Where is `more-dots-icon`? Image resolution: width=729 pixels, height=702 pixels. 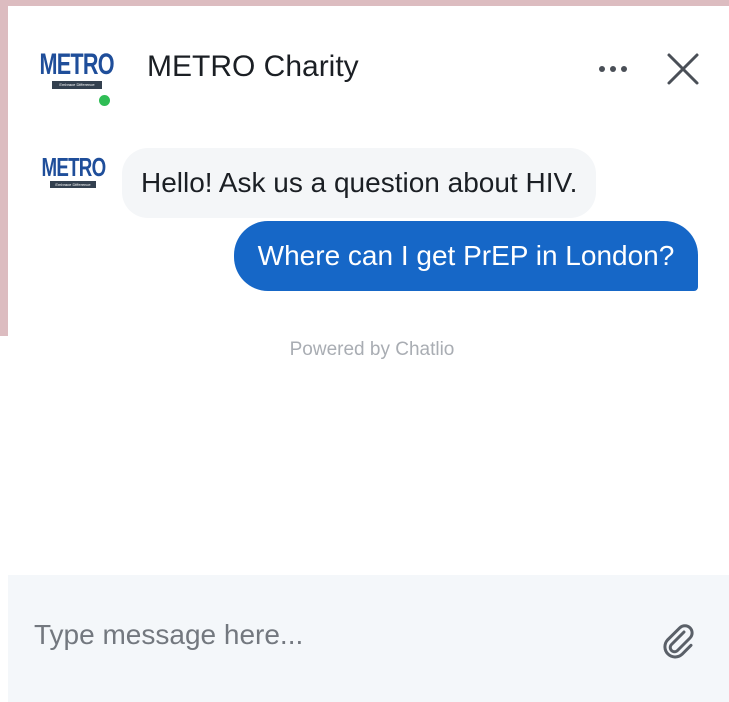 more-dots-icon is located at coordinates (602, 69).